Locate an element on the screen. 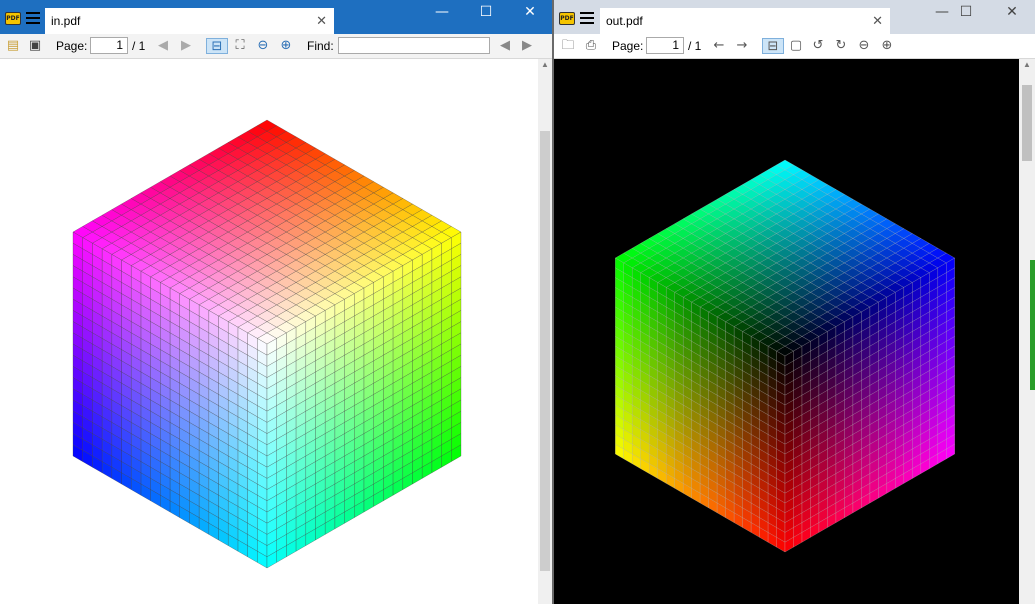 The image size is (1035, 604). title-bar: PDF in.pdf ✕ — ☐ ✕ is located at coordinates (276, 17).